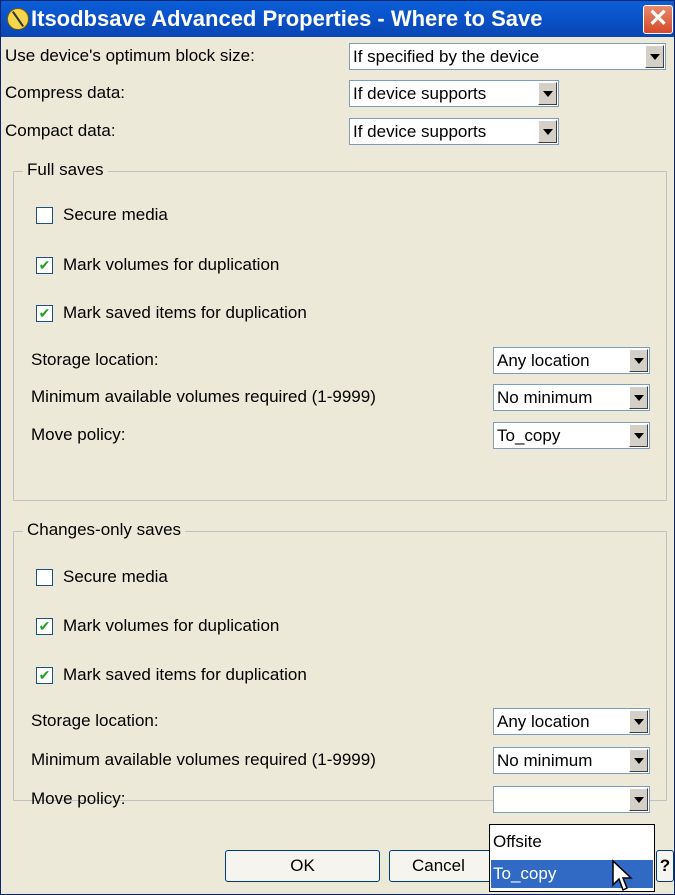 This screenshot has height=895, width=675. Describe the element at coordinates (185, 674) in the screenshot. I see `changes-mark-items-label: Mark saved items for duplication` at that location.